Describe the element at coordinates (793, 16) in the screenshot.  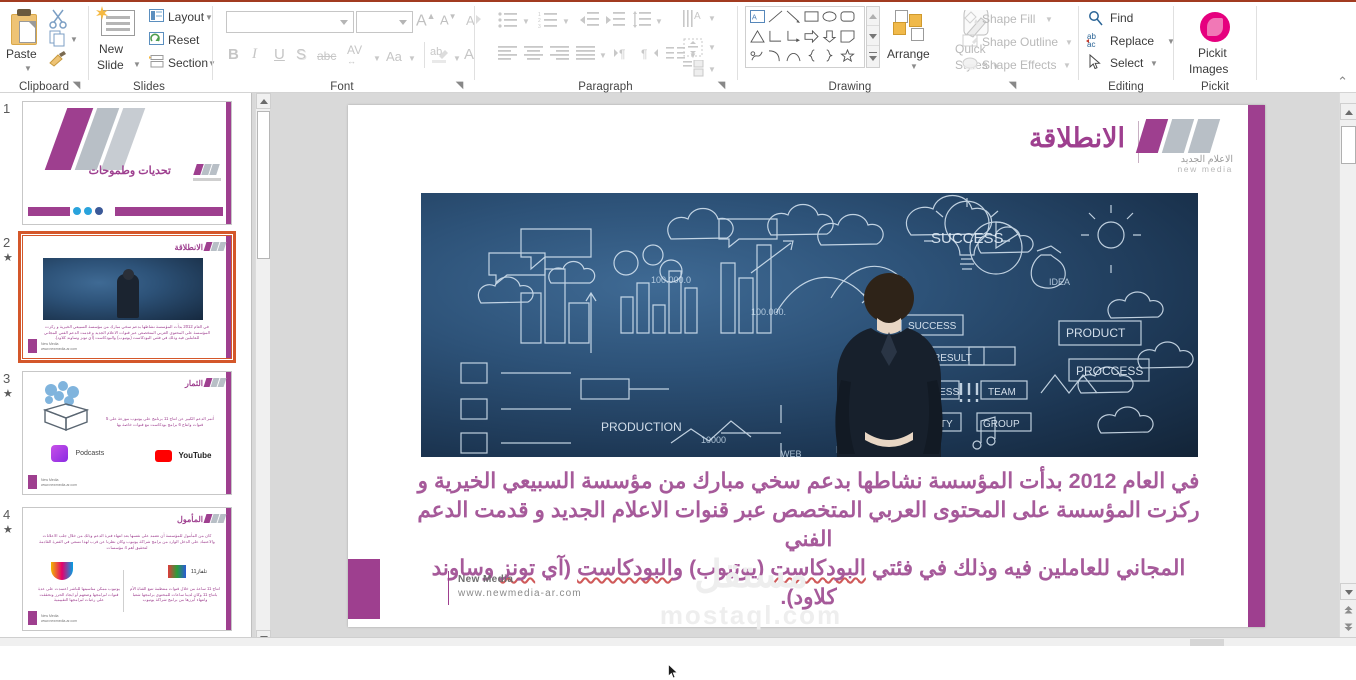
I see `arrow-shape-icon` at that location.